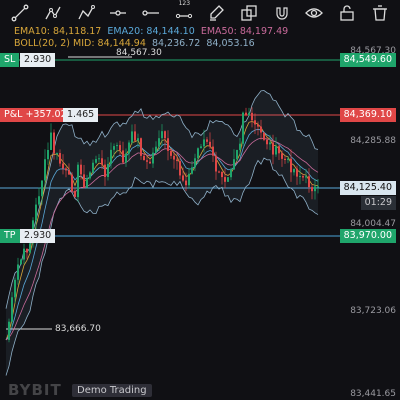  Describe the element at coordinates (373, 224) in the screenshot. I see `axis-label: 84,004.47` at that location.